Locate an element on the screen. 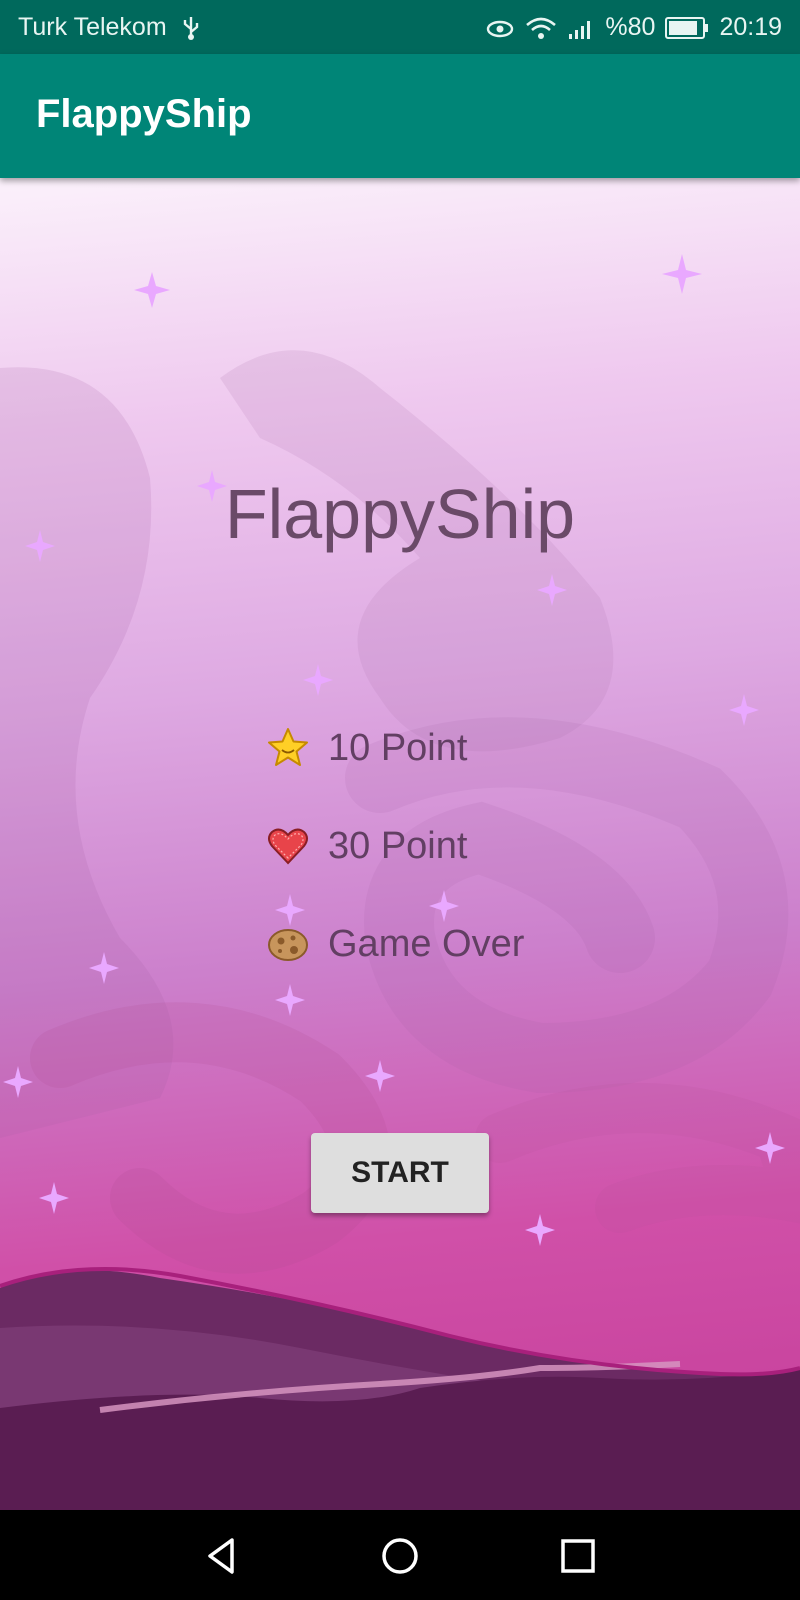  eye-icon is located at coordinates (500, 28).